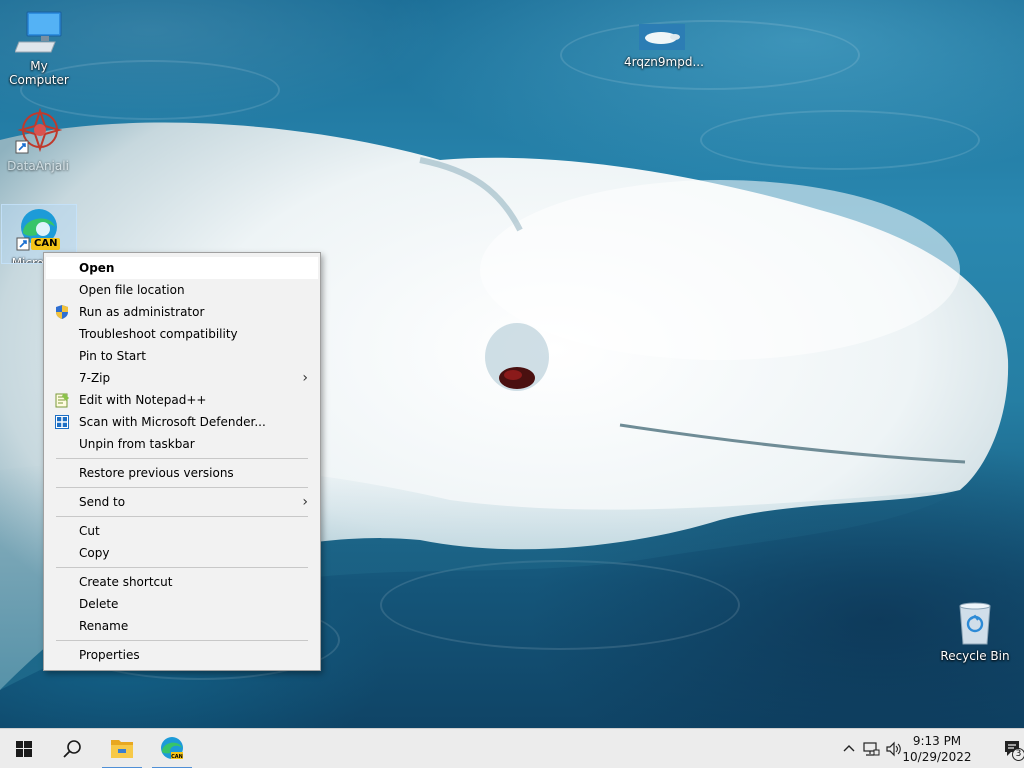  I want to click on menu-item-label: Unpin from taskbar, so click(137, 444).